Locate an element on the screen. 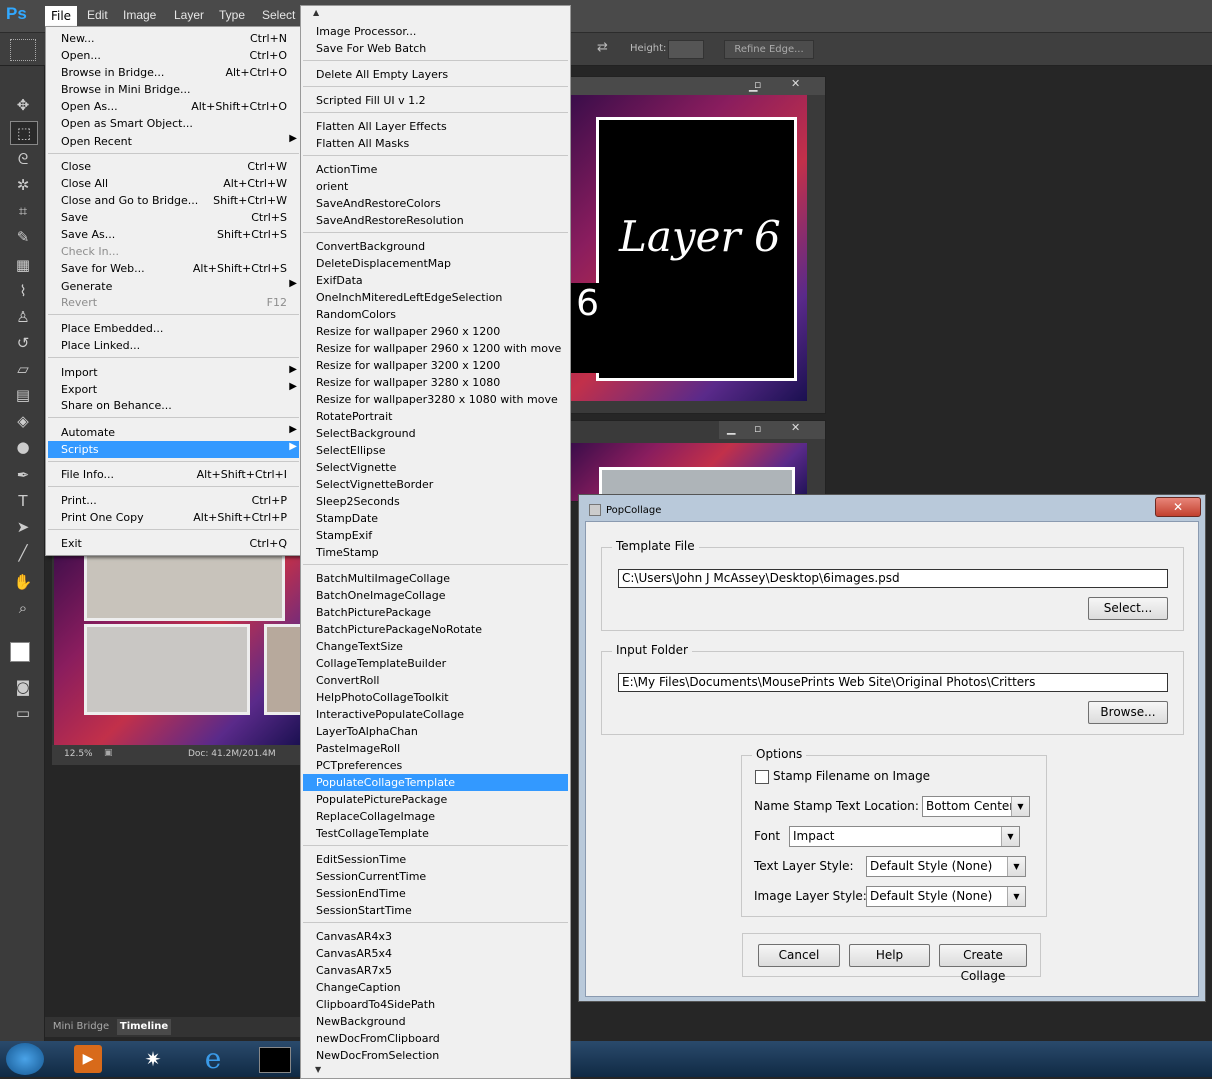 This screenshot has height=1079, width=1212. menu-item-save-for-web: Save for Web... Alt+Shift+Ctrl+S is located at coordinates (173, 268).